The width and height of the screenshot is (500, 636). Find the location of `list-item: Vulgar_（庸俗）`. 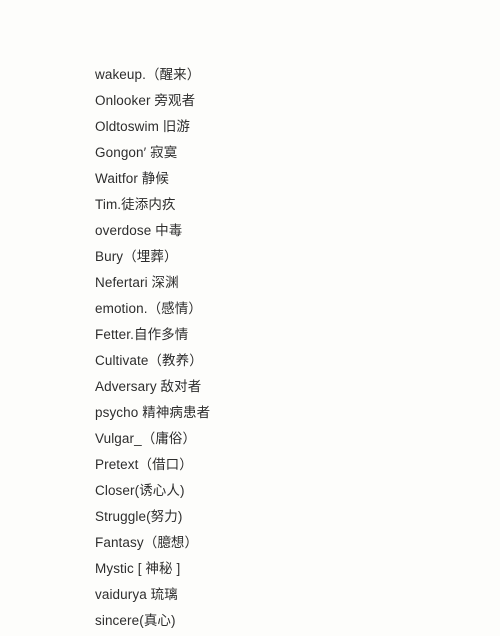

list-item: Vulgar_（庸俗） is located at coordinates (146, 438).